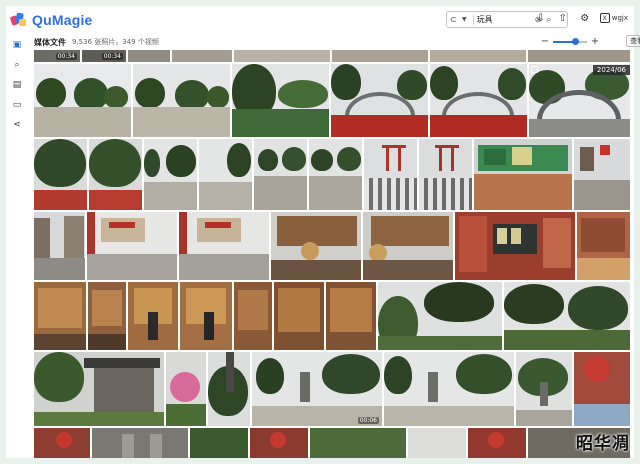 This screenshot has width=640, height=464. I want to click on photo-thumbnail: 2024/06, so click(579, 100).